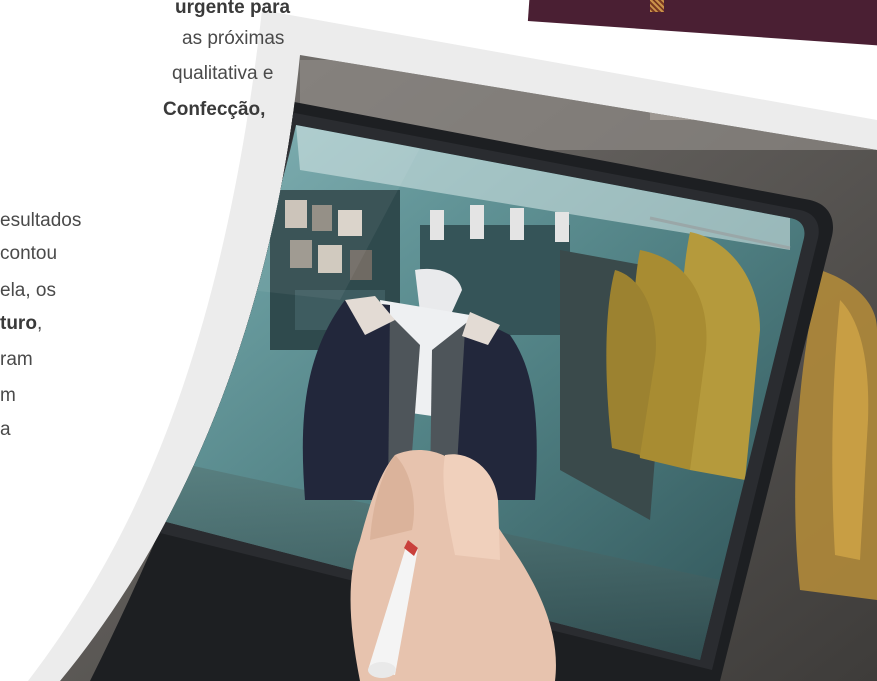 Image resolution: width=877 pixels, height=681 pixels. I want to click on text-line: Confecção,, so click(214, 109).